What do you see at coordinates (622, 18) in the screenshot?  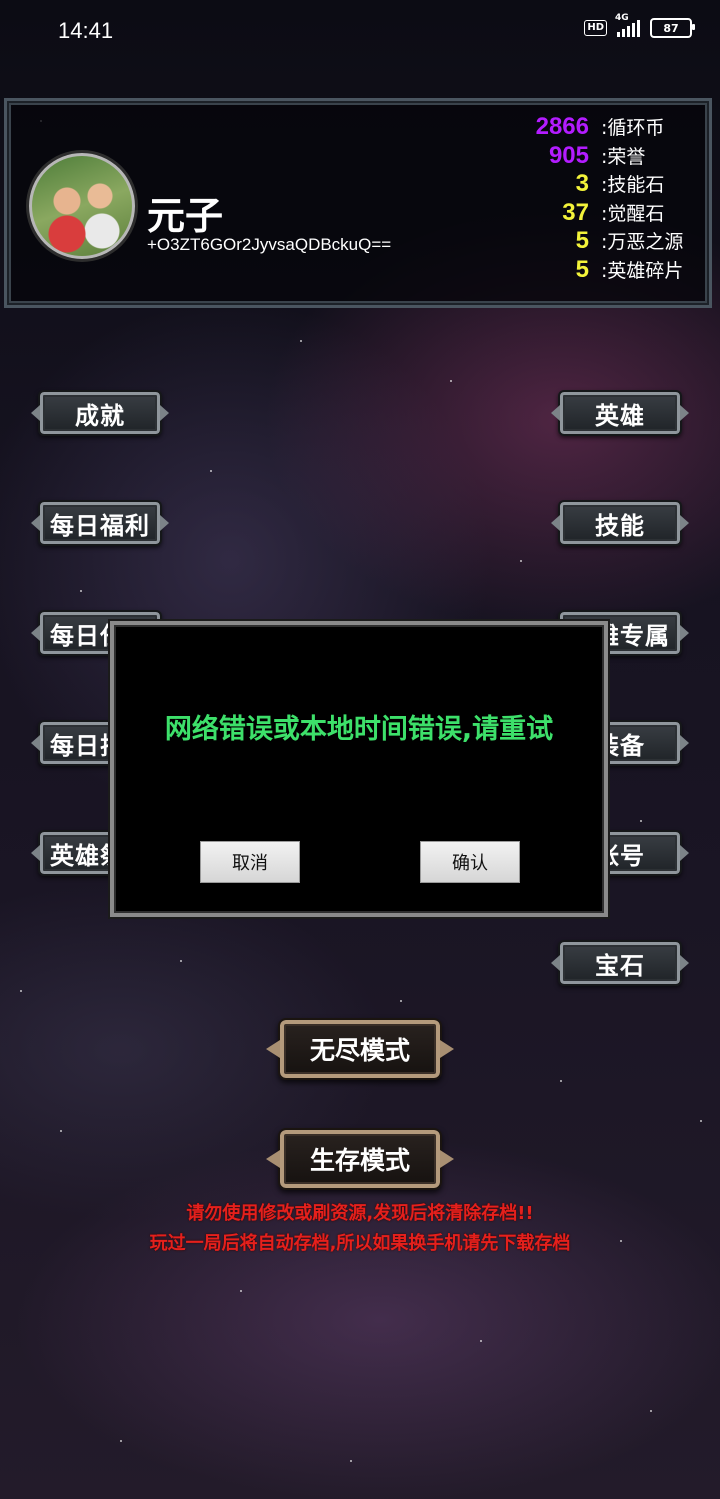 I see `network-type-label: 4G` at bounding box center [622, 18].